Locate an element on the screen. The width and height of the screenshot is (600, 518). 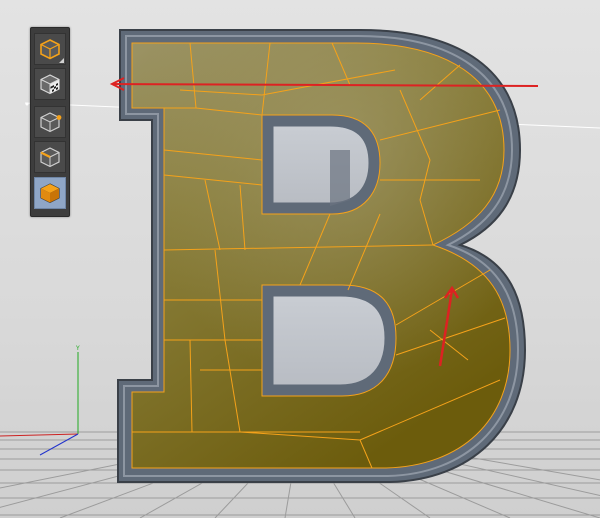
cube-polygon-icon is located at coordinates (50, 193).